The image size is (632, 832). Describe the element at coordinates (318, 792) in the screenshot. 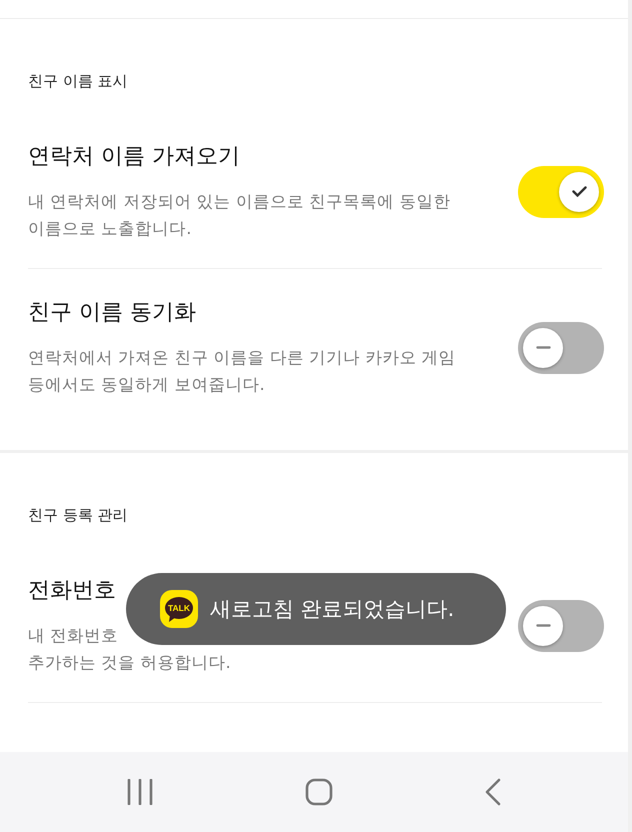

I see `home-icon` at that location.